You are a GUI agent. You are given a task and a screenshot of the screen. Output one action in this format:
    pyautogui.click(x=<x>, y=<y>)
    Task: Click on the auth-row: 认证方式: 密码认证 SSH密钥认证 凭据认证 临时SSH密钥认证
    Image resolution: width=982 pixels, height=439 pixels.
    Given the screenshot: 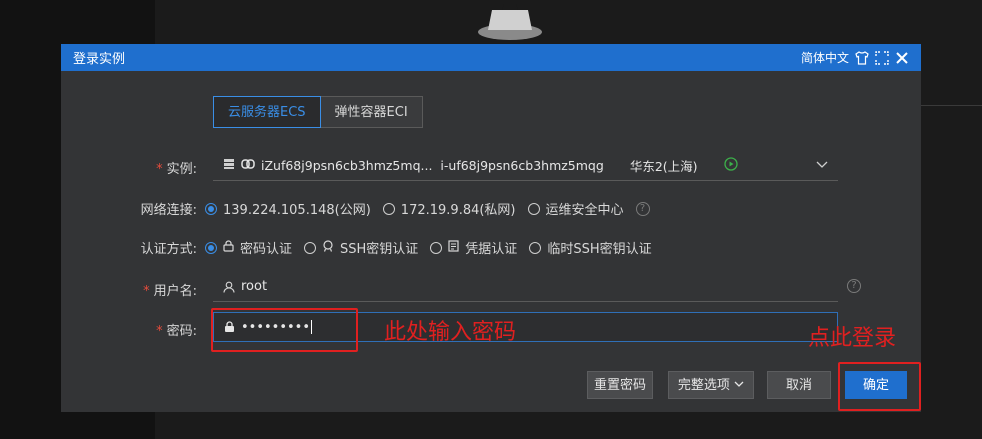 What is the action you would take?
    pyautogui.click(x=356, y=247)
    